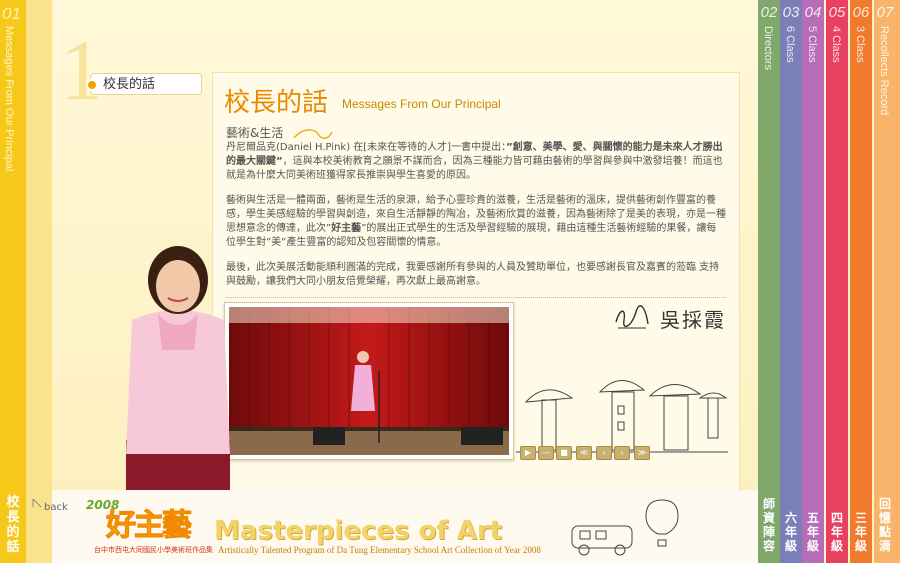 The height and width of the screenshot is (563, 900). Describe the element at coordinates (693, 320) in the screenshot. I see `principal-signature: 吳採霞` at that location.